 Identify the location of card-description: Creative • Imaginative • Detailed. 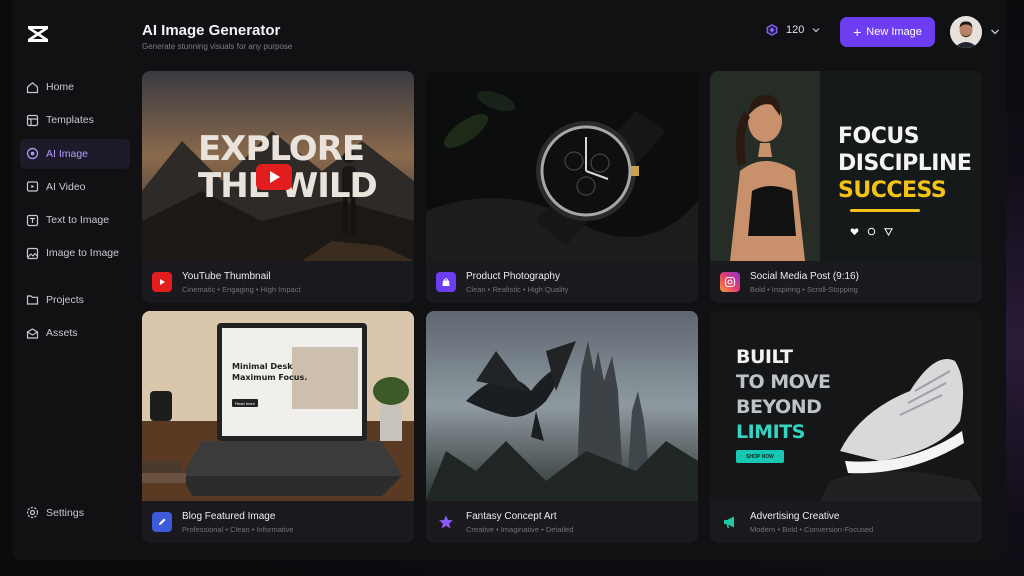
(520, 529).